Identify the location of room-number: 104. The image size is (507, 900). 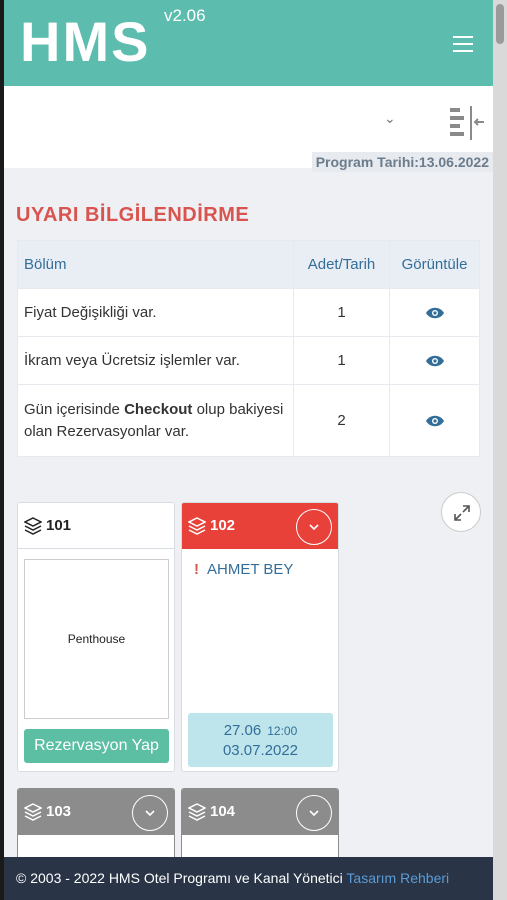
(223, 811).